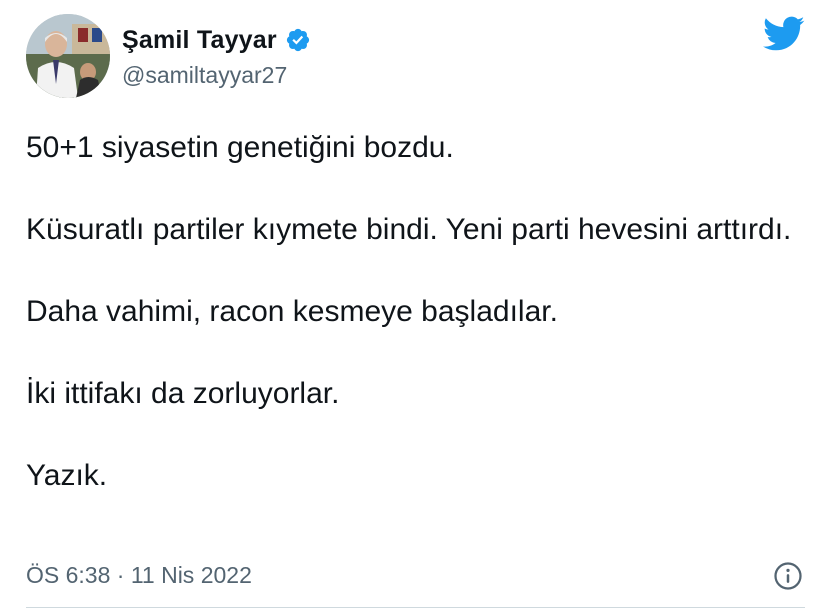  What do you see at coordinates (415, 607) in the screenshot?
I see `bottom-divider` at bounding box center [415, 607].